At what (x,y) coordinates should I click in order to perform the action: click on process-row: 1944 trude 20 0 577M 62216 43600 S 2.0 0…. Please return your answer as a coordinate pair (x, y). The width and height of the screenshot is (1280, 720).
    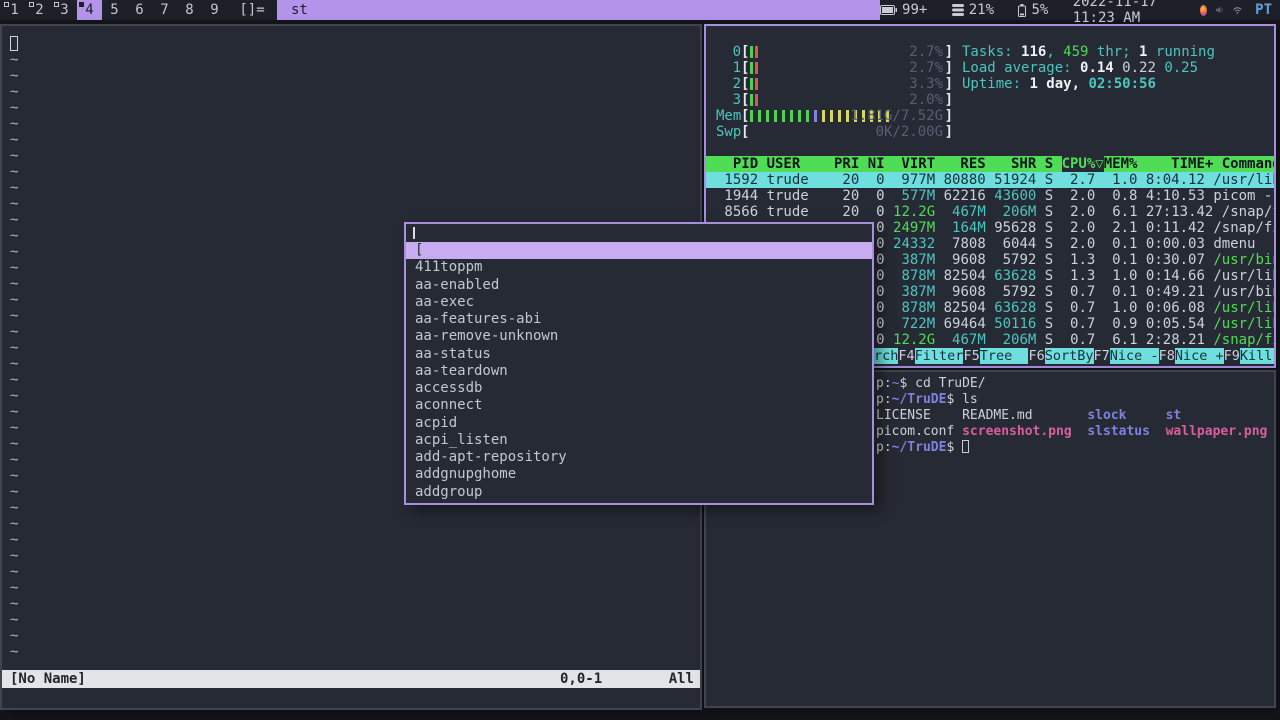
    Looking at the image, I should click on (990, 196).